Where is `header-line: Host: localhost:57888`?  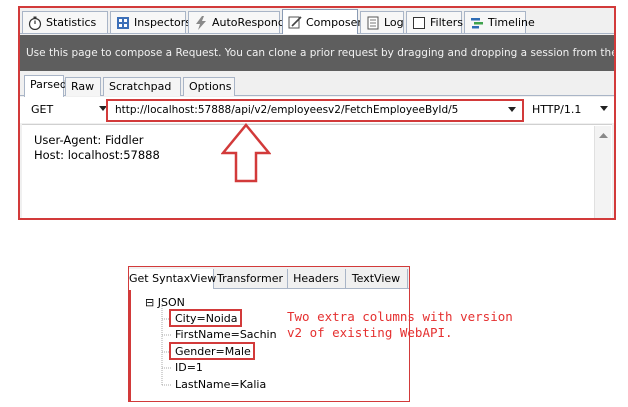
header-line: Host: localhost:57888 is located at coordinates (97, 155).